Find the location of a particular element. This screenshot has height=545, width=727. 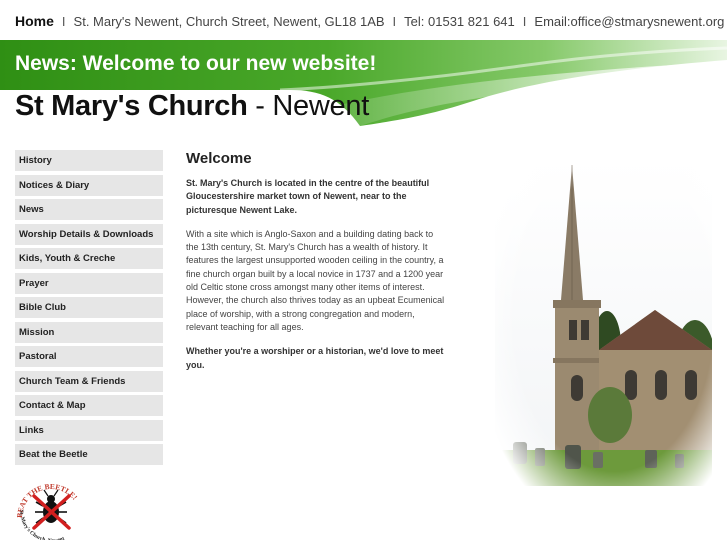

home-link: Home is located at coordinates (34, 21).